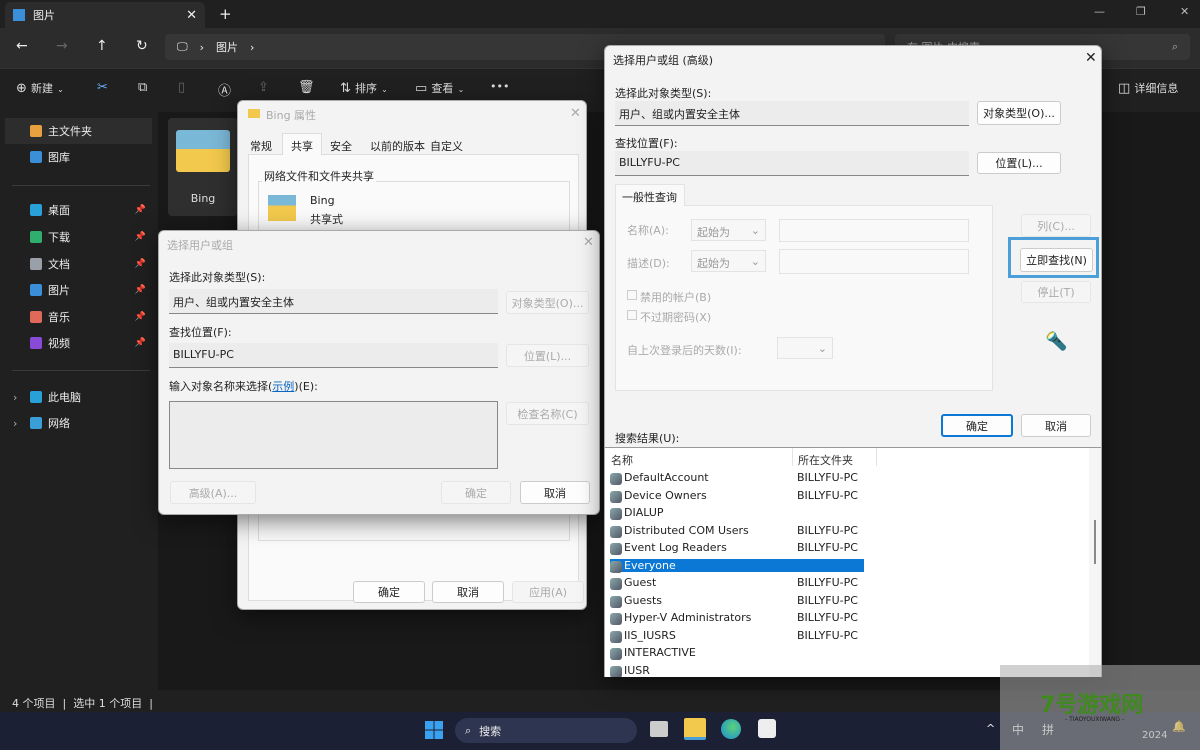 The image size is (1200, 750). I want to click on tab-general: 常规, so click(261, 146).